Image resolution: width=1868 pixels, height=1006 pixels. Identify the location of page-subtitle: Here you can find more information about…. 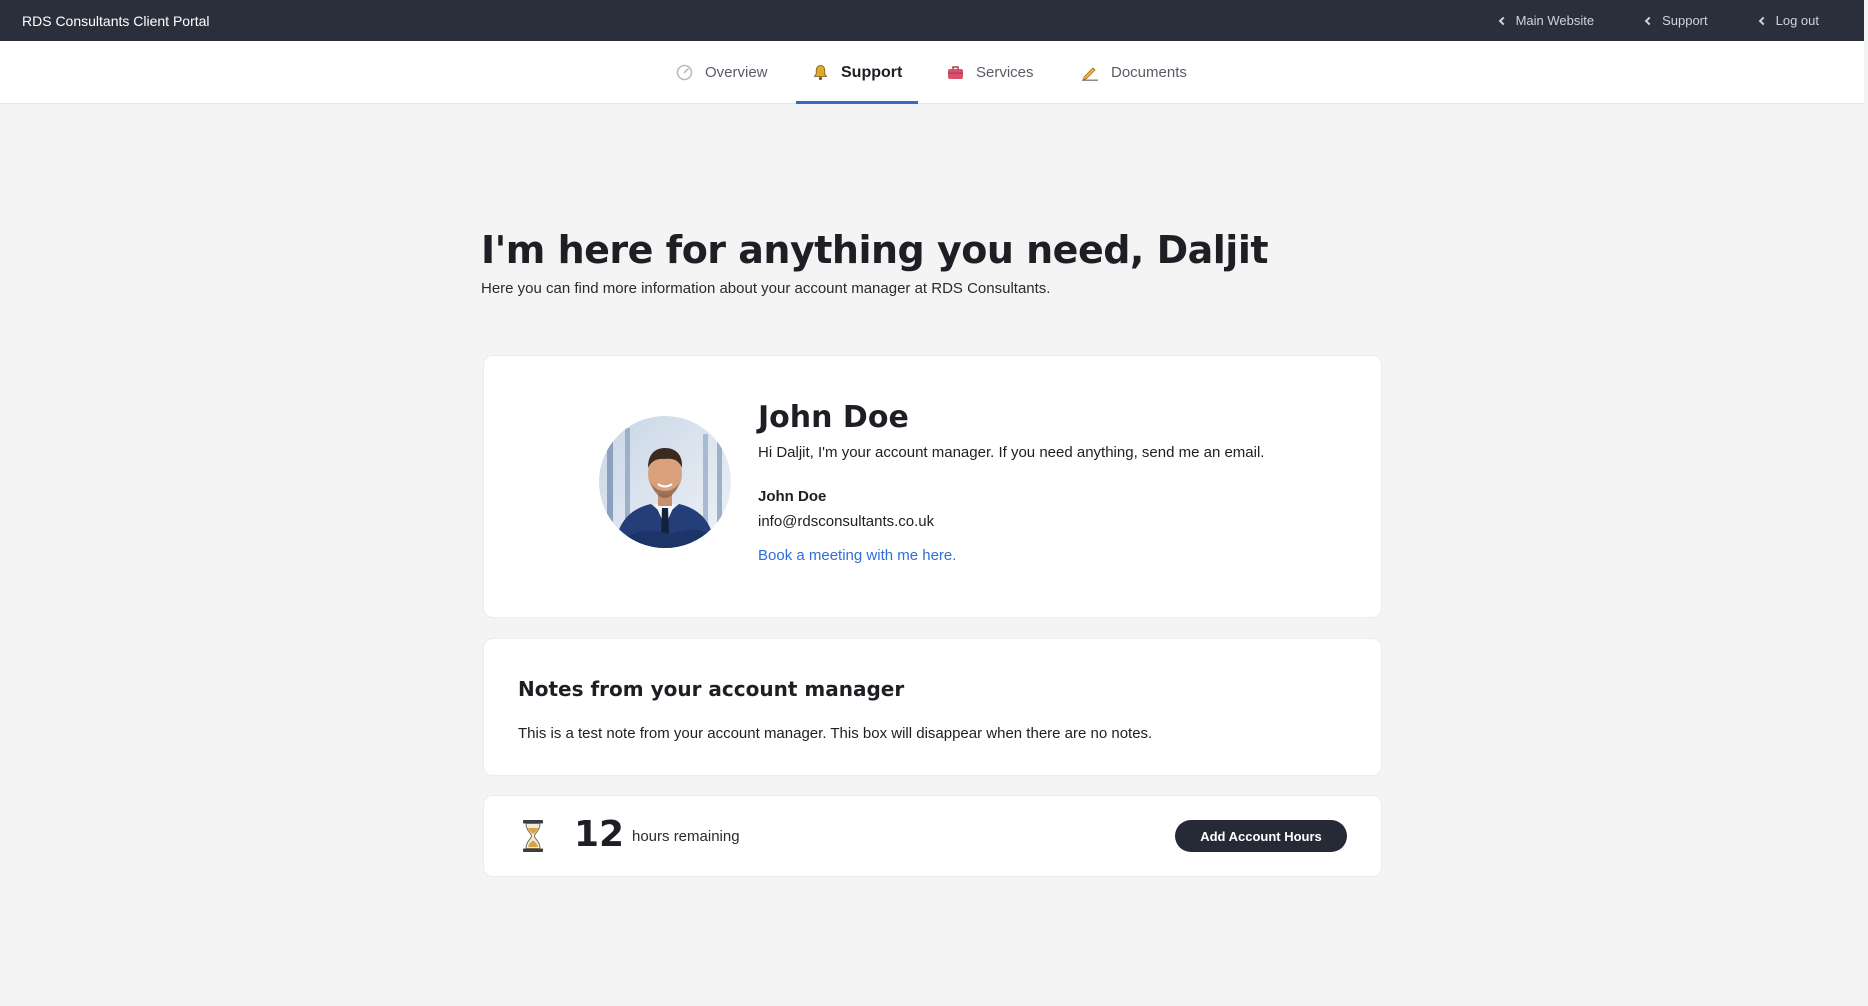
(766, 288).